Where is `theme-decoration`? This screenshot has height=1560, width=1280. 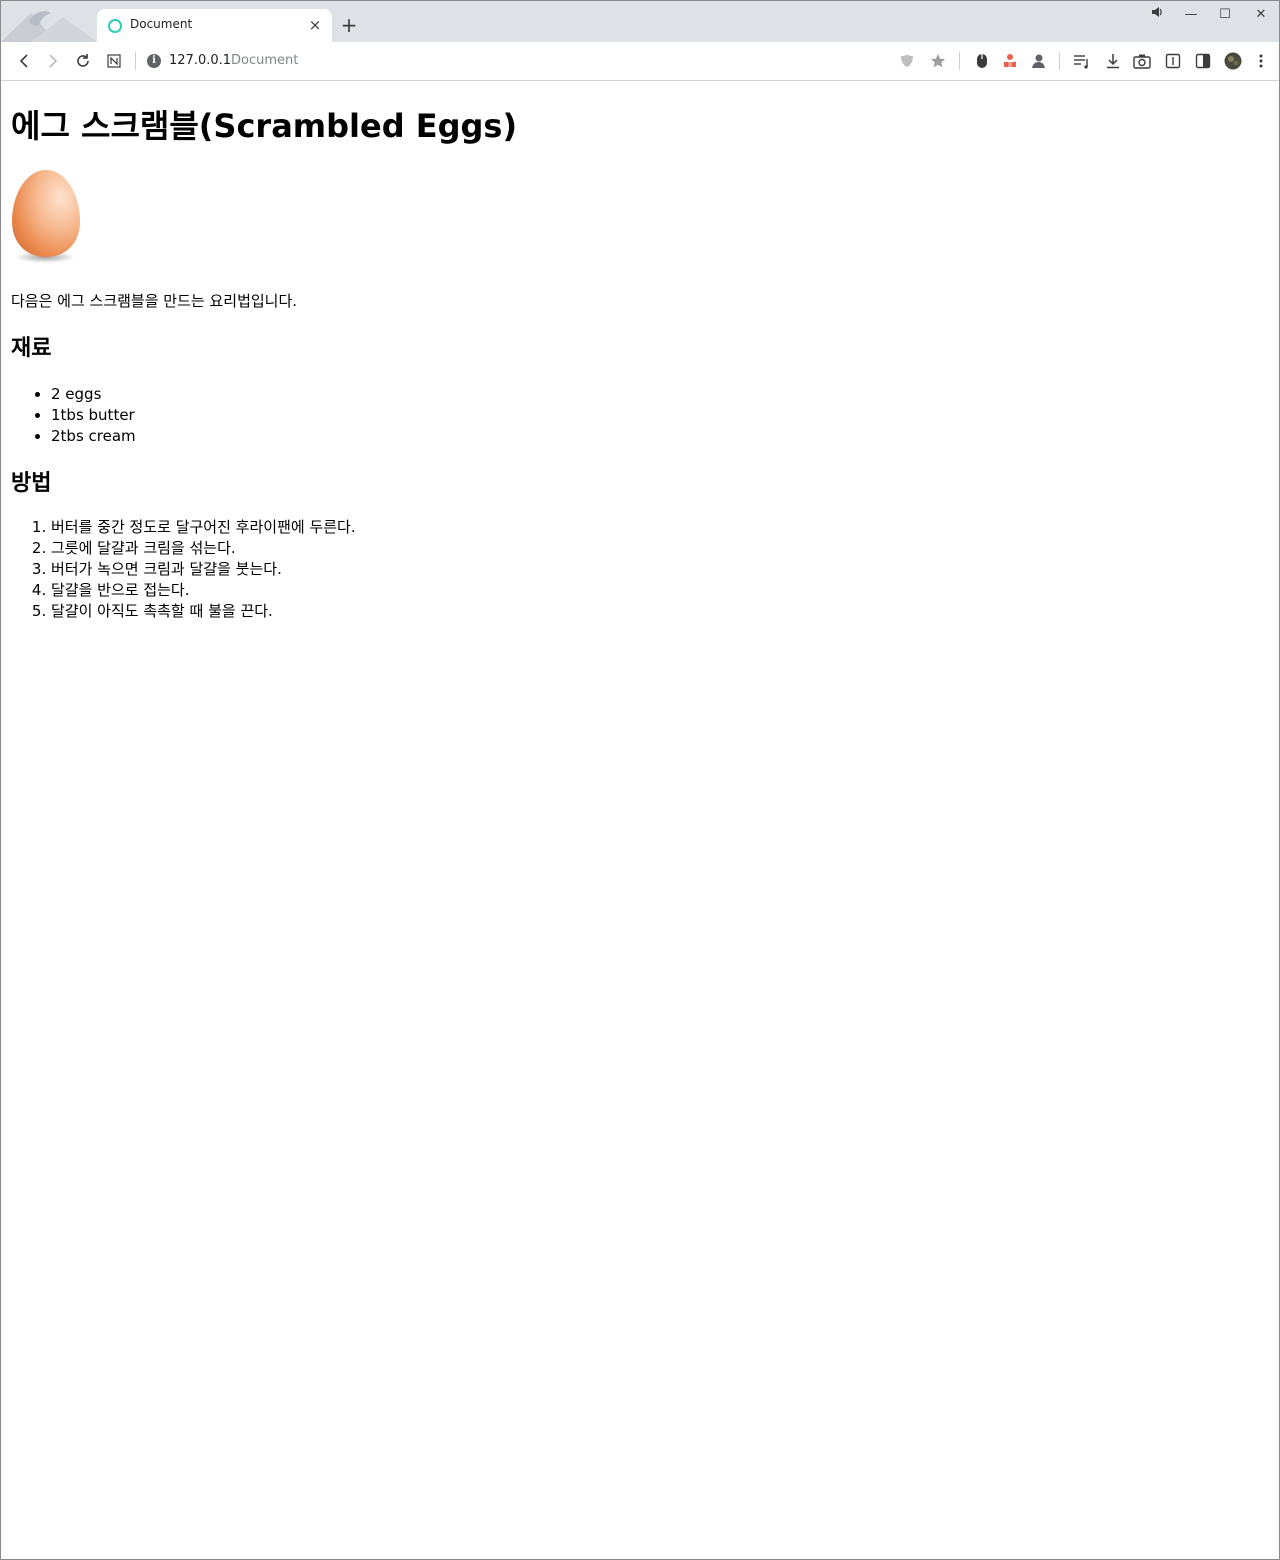 theme-decoration is located at coordinates (49, 21).